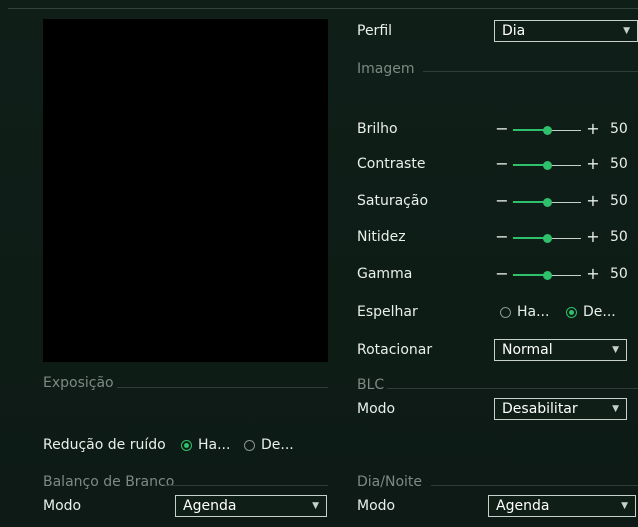  What do you see at coordinates (534, 485) in the screenshot?
I see `day-night-section-divider` at bounding box center [534, 485].